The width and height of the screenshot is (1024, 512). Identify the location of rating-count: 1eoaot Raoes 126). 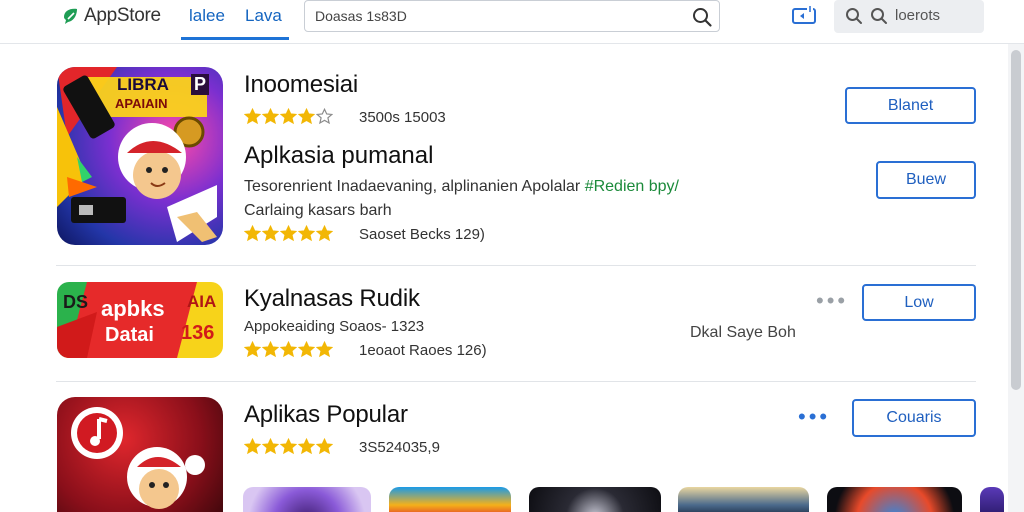
(423, 350).